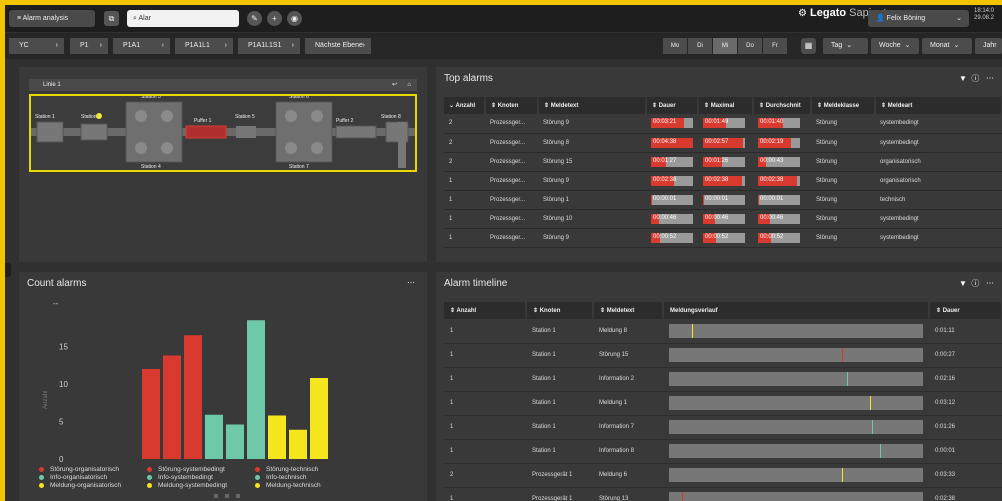  Describe the element at coordinates (186, 469) in the screenshot. I see `legend-item: Störung-systembedingt` at that location.